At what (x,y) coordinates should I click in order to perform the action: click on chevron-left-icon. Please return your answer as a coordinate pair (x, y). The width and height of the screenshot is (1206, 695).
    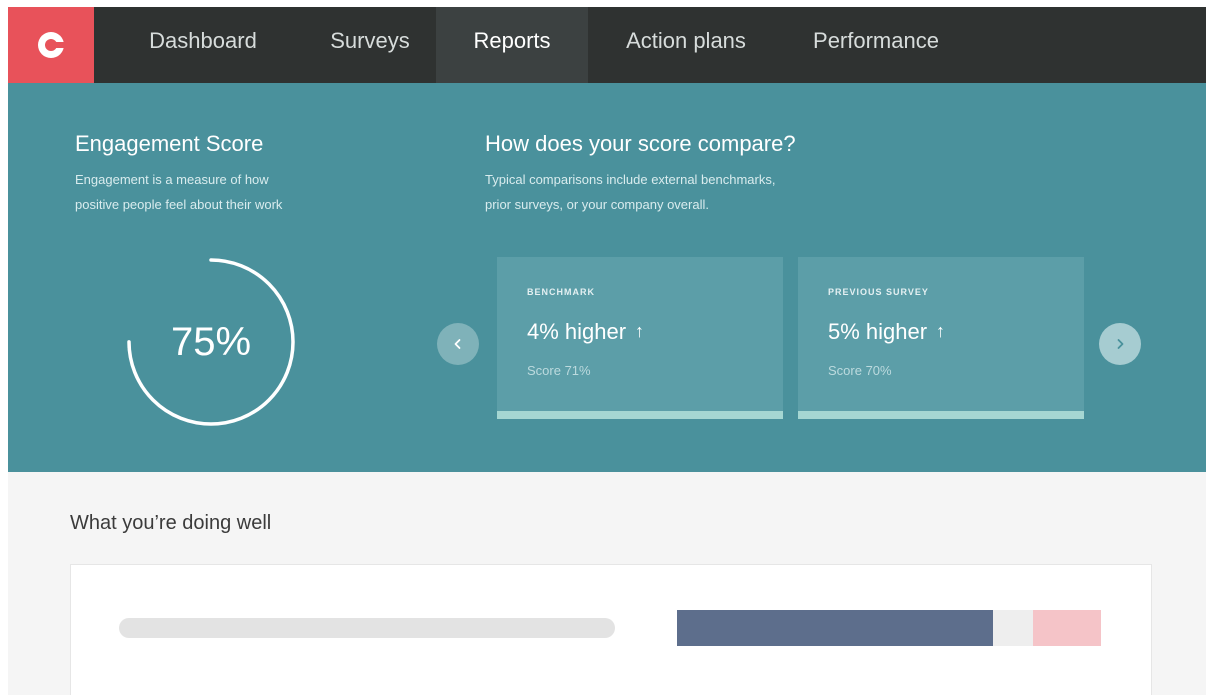
    Looking at the image, I should click on (457, 344).